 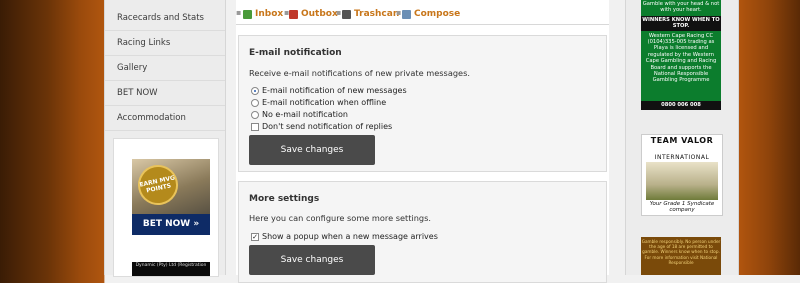 What do you see at coordinates (334, 90) in the screenshot?
I see `radio-label: E-mail notification of new messages` at bounding box center [334, 90].